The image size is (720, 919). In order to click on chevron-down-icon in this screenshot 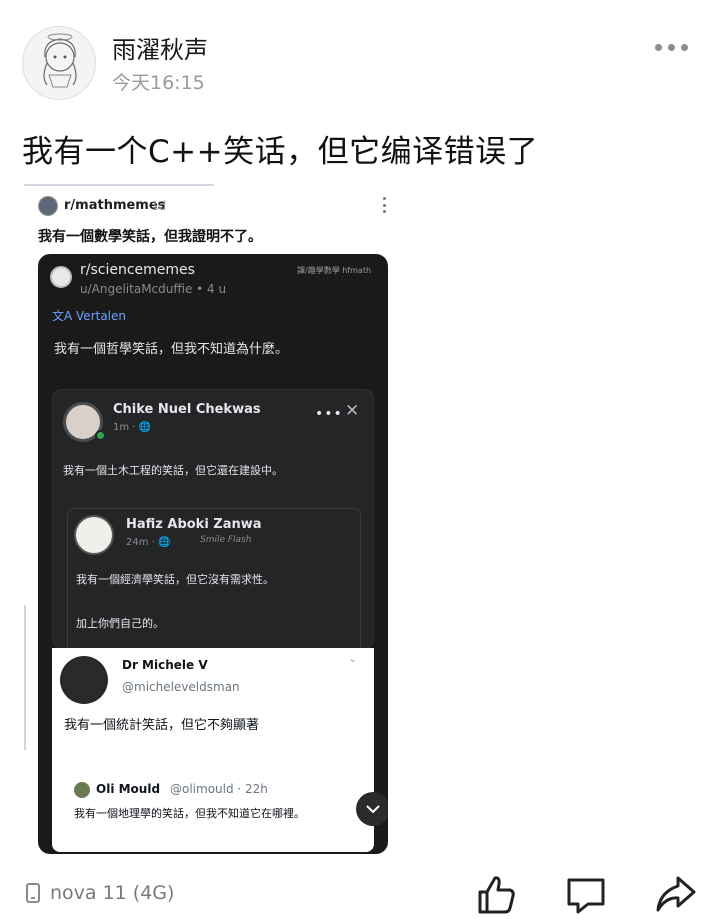, I will do `click(373, 809)`.